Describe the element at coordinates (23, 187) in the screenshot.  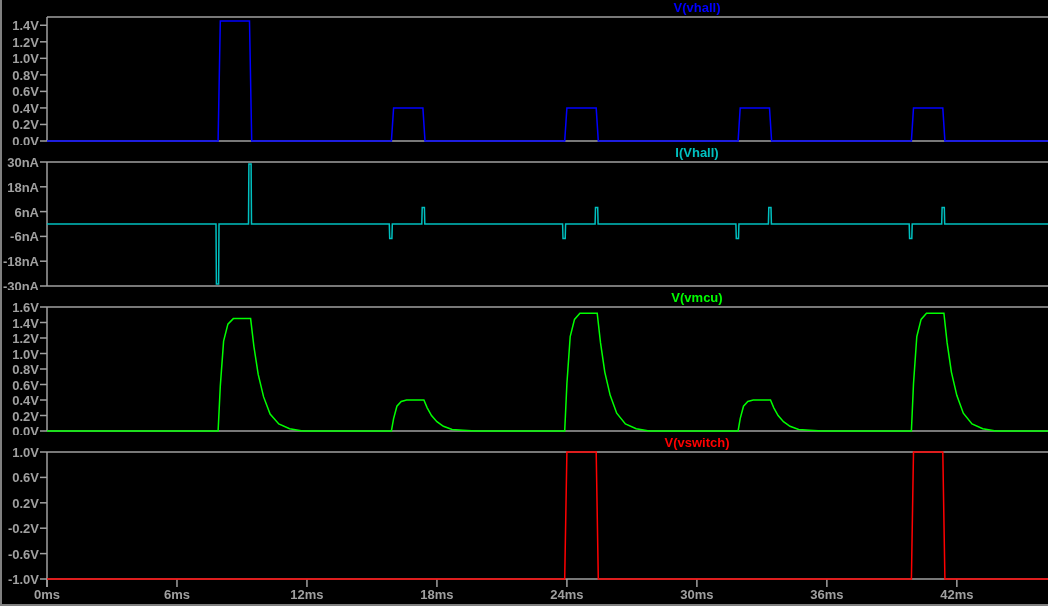
I see `axis-label: 18nA` at that location.